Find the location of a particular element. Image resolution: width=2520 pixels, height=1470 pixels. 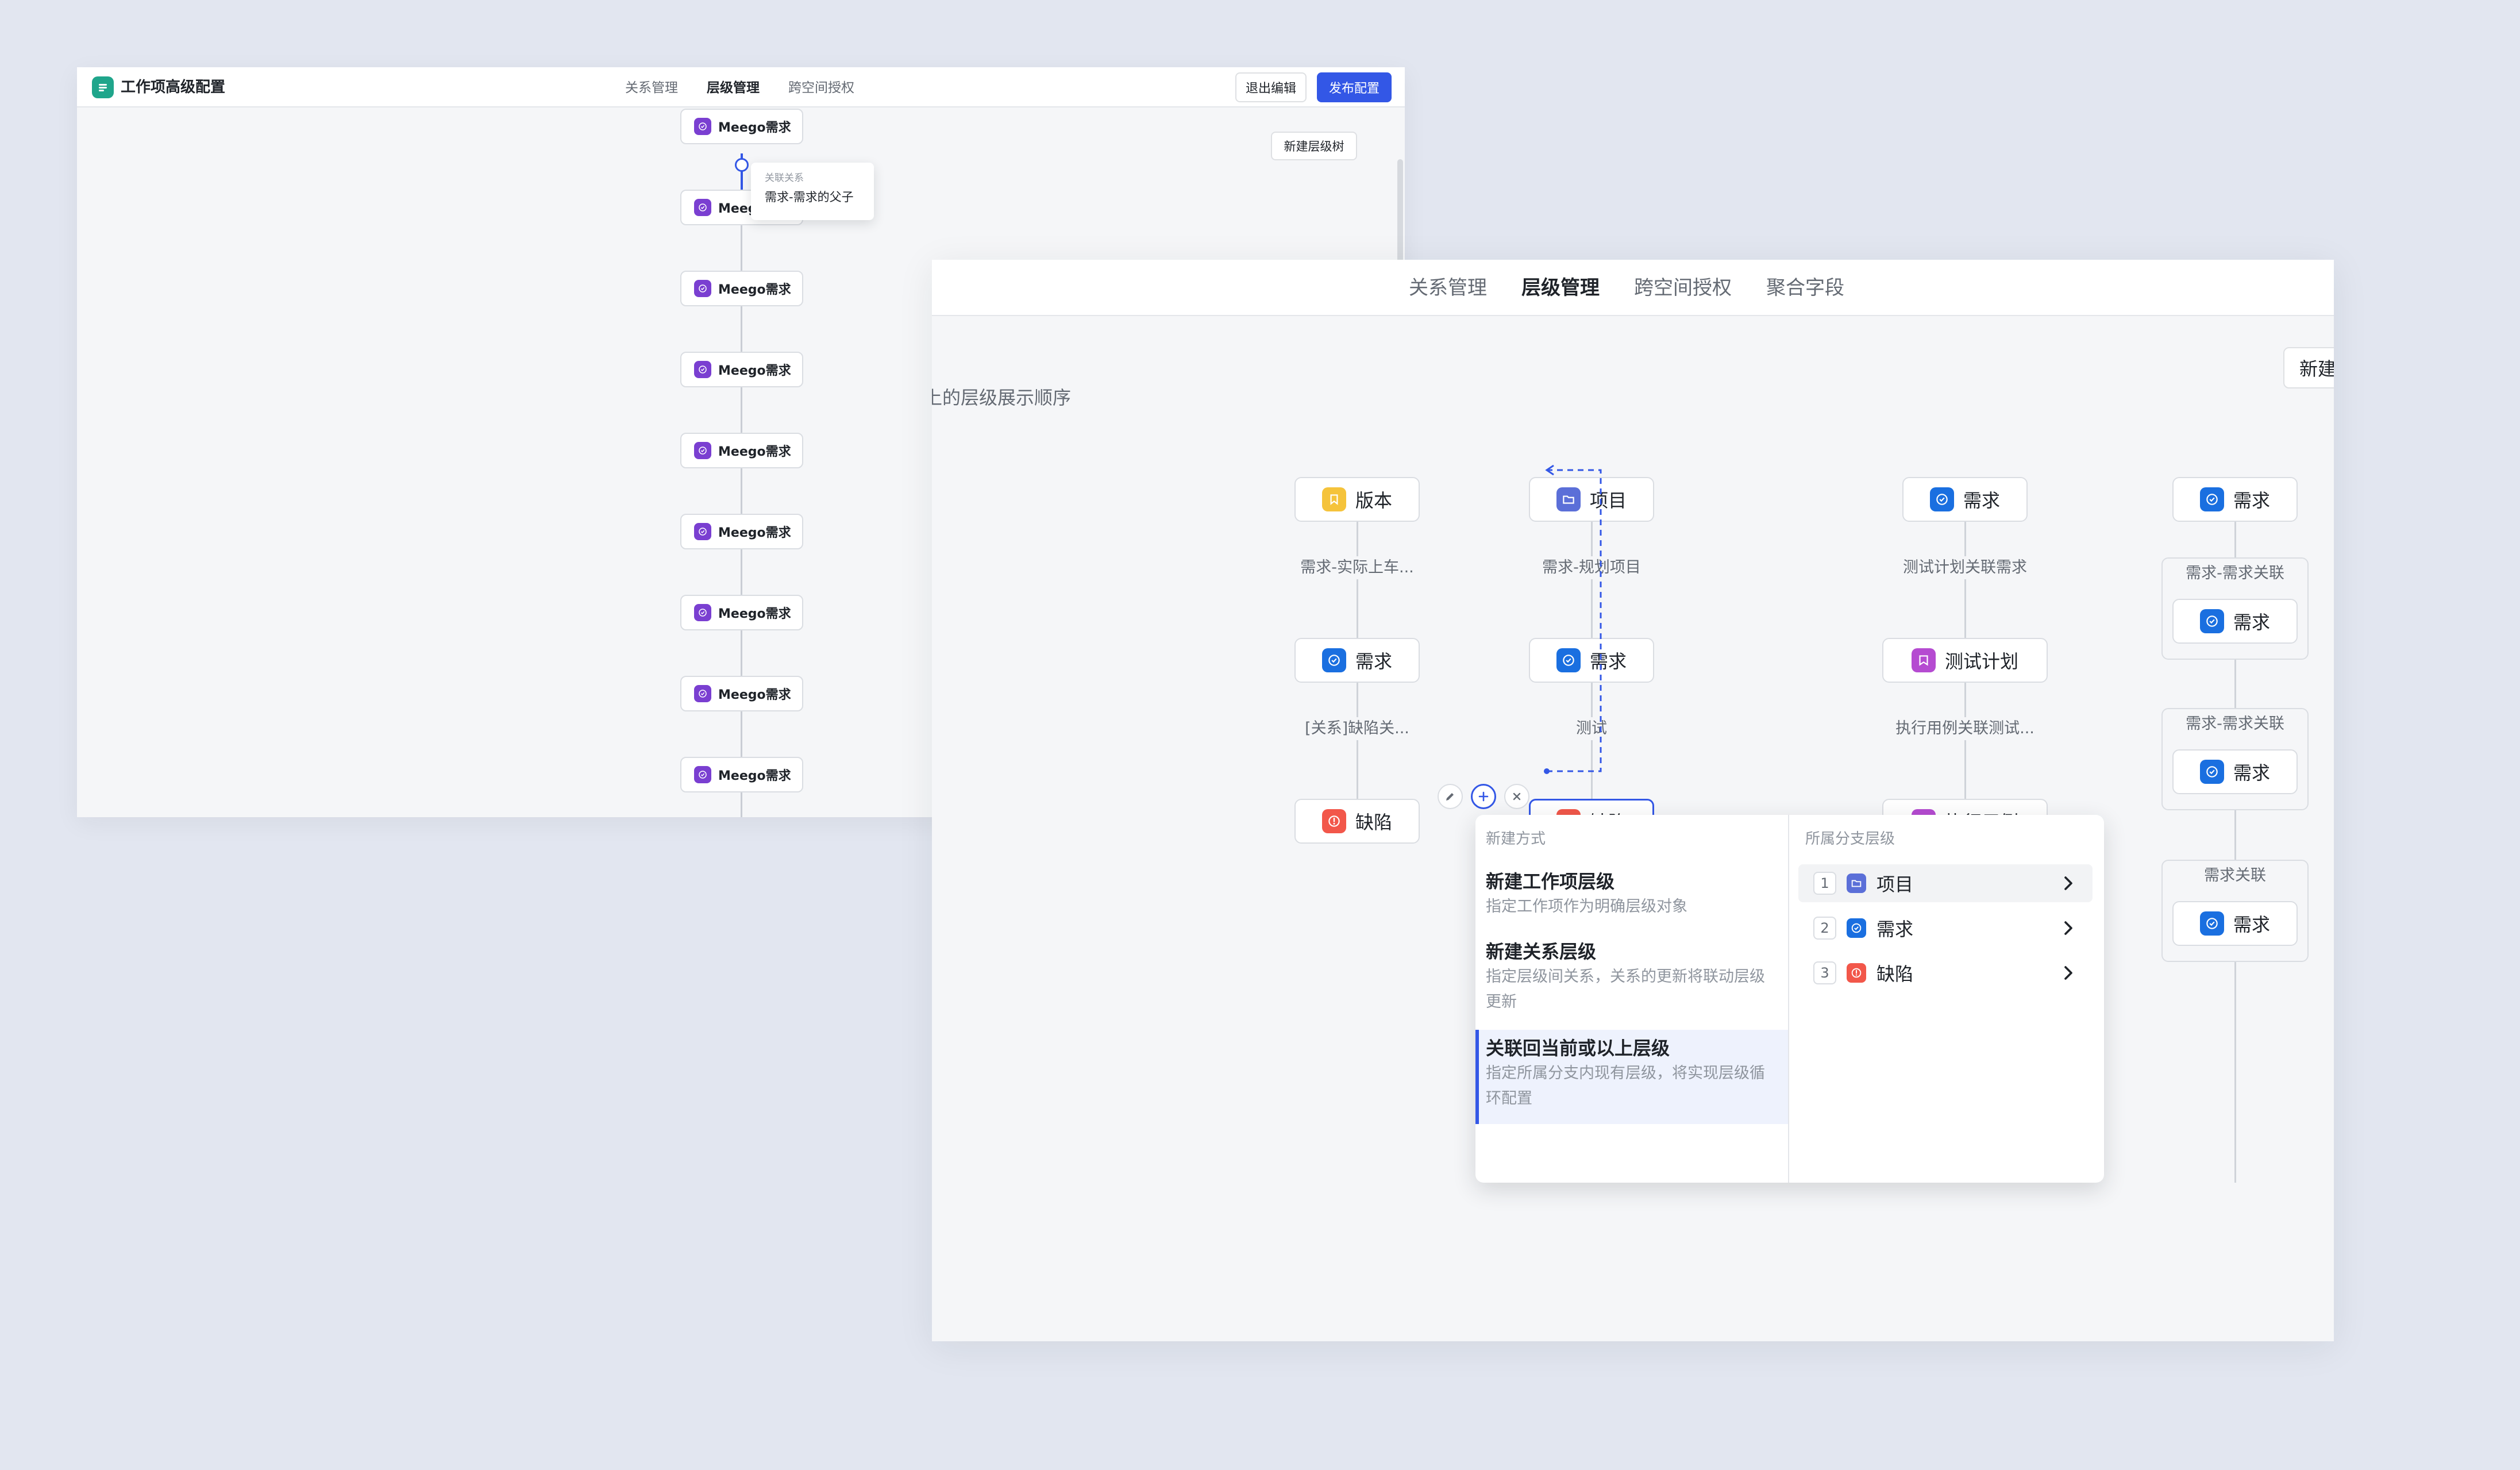

branch-level-row: 1 项目 is located at coordinates (1946, 883).